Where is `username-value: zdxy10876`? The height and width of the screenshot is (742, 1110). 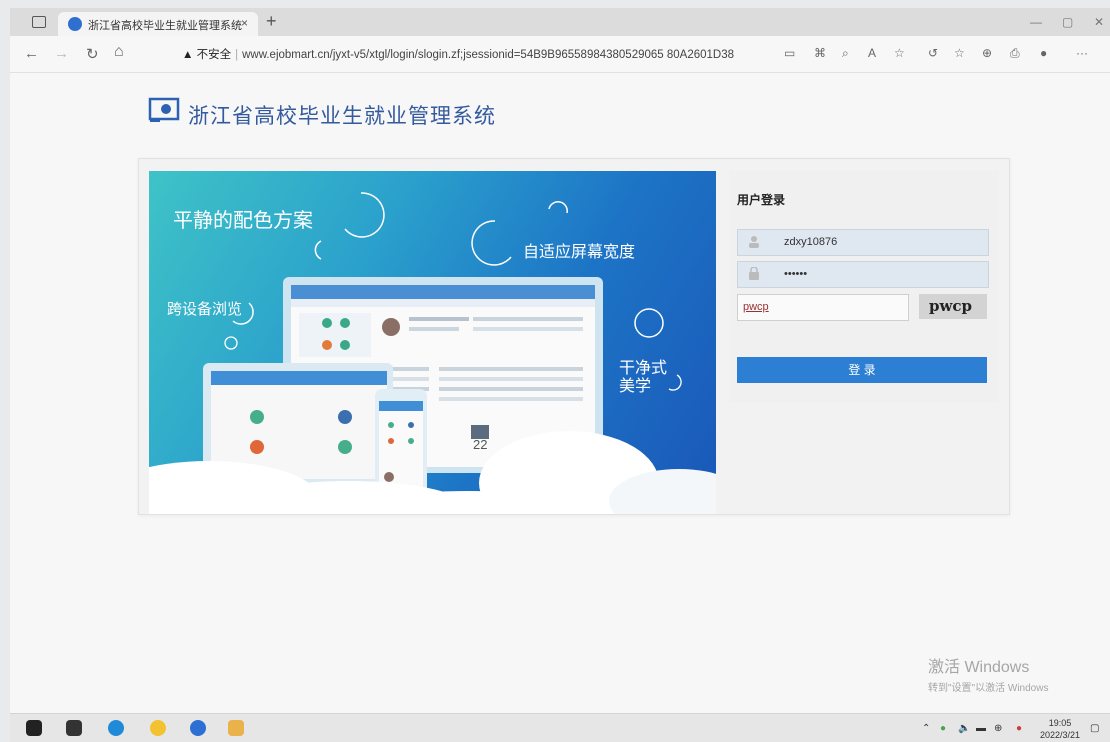
username-value: zdxy10876 is located at coordinates (811, 242).